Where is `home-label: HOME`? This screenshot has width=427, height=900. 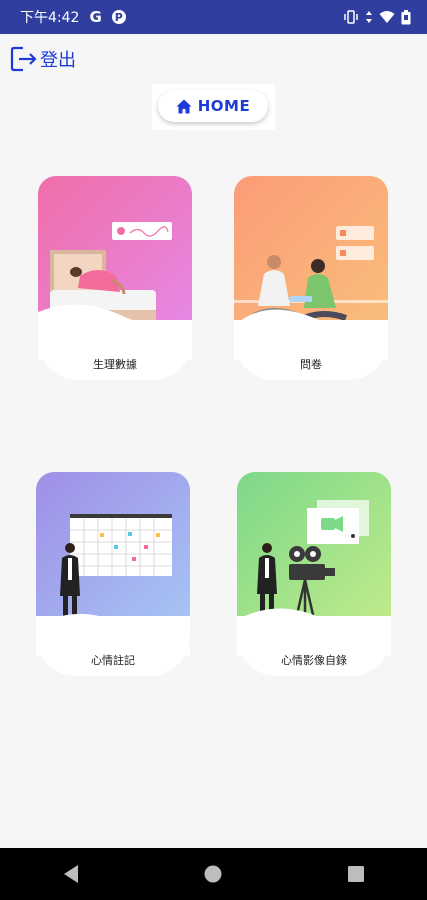
home-label: HOME is located at coordinates (224, 106).